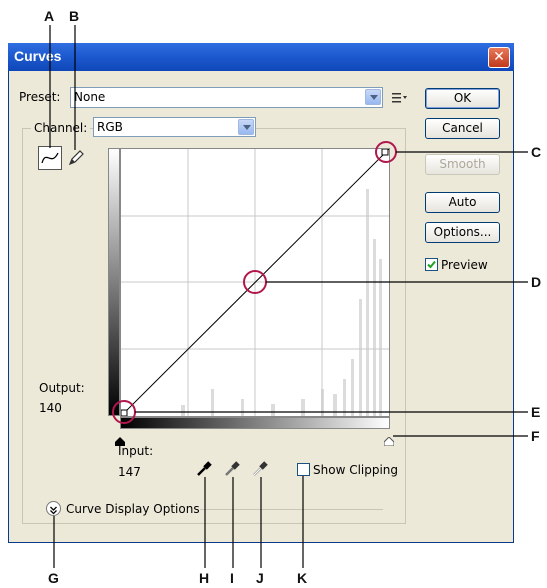 This screenshot has height=588, width=547. Describe the element at coordinates (302, 578) in the screenshot. I see `callout-k: K` at that location.